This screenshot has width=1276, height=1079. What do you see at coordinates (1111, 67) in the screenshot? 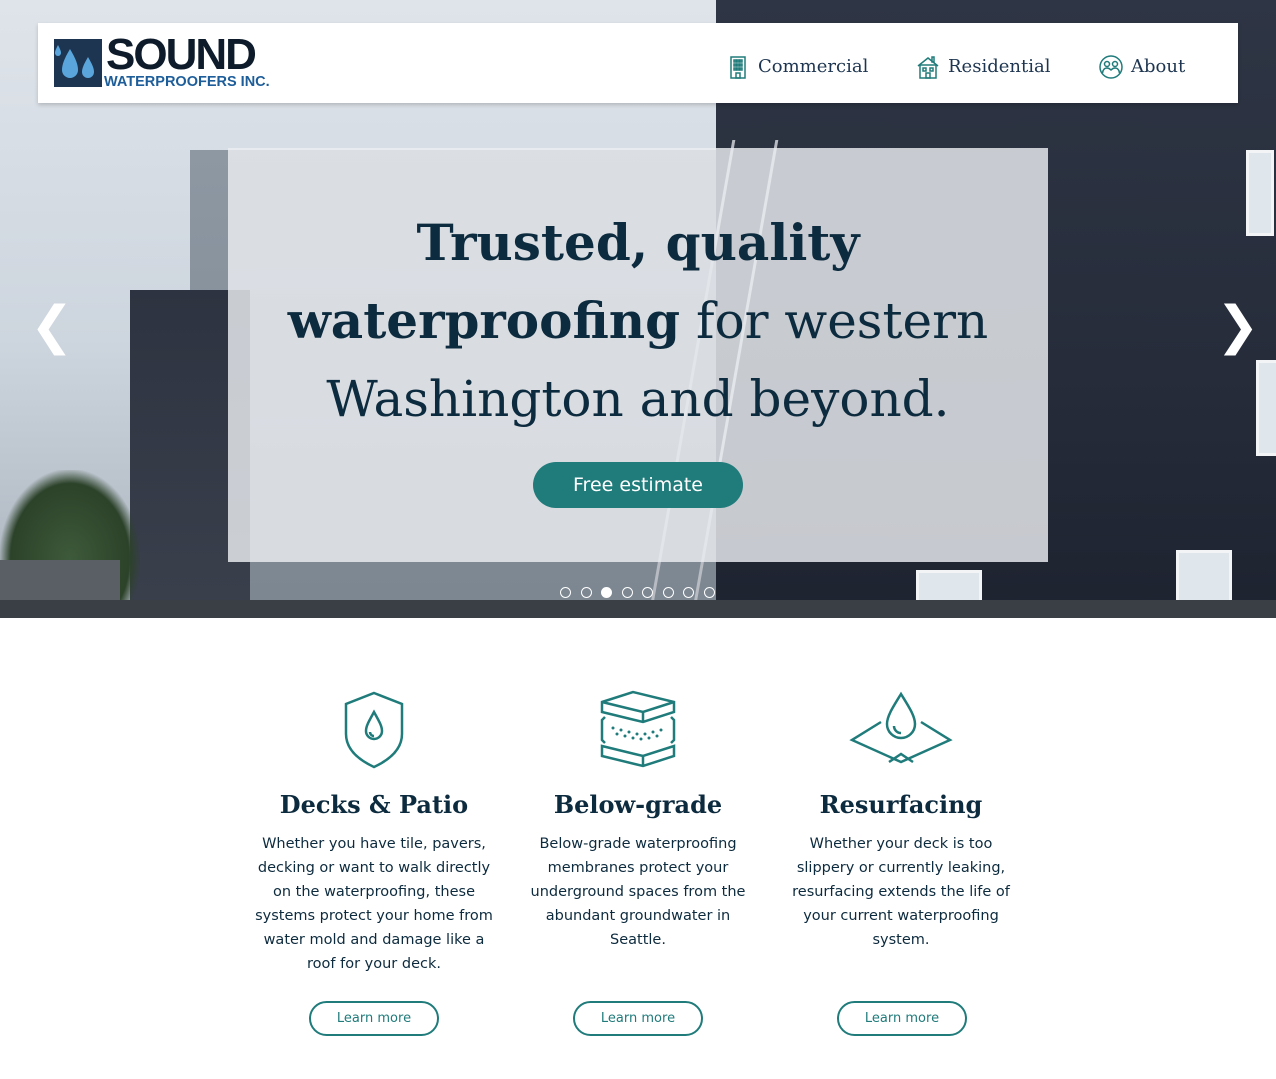
I see `people-icon` at bounding box center [1111, 67].